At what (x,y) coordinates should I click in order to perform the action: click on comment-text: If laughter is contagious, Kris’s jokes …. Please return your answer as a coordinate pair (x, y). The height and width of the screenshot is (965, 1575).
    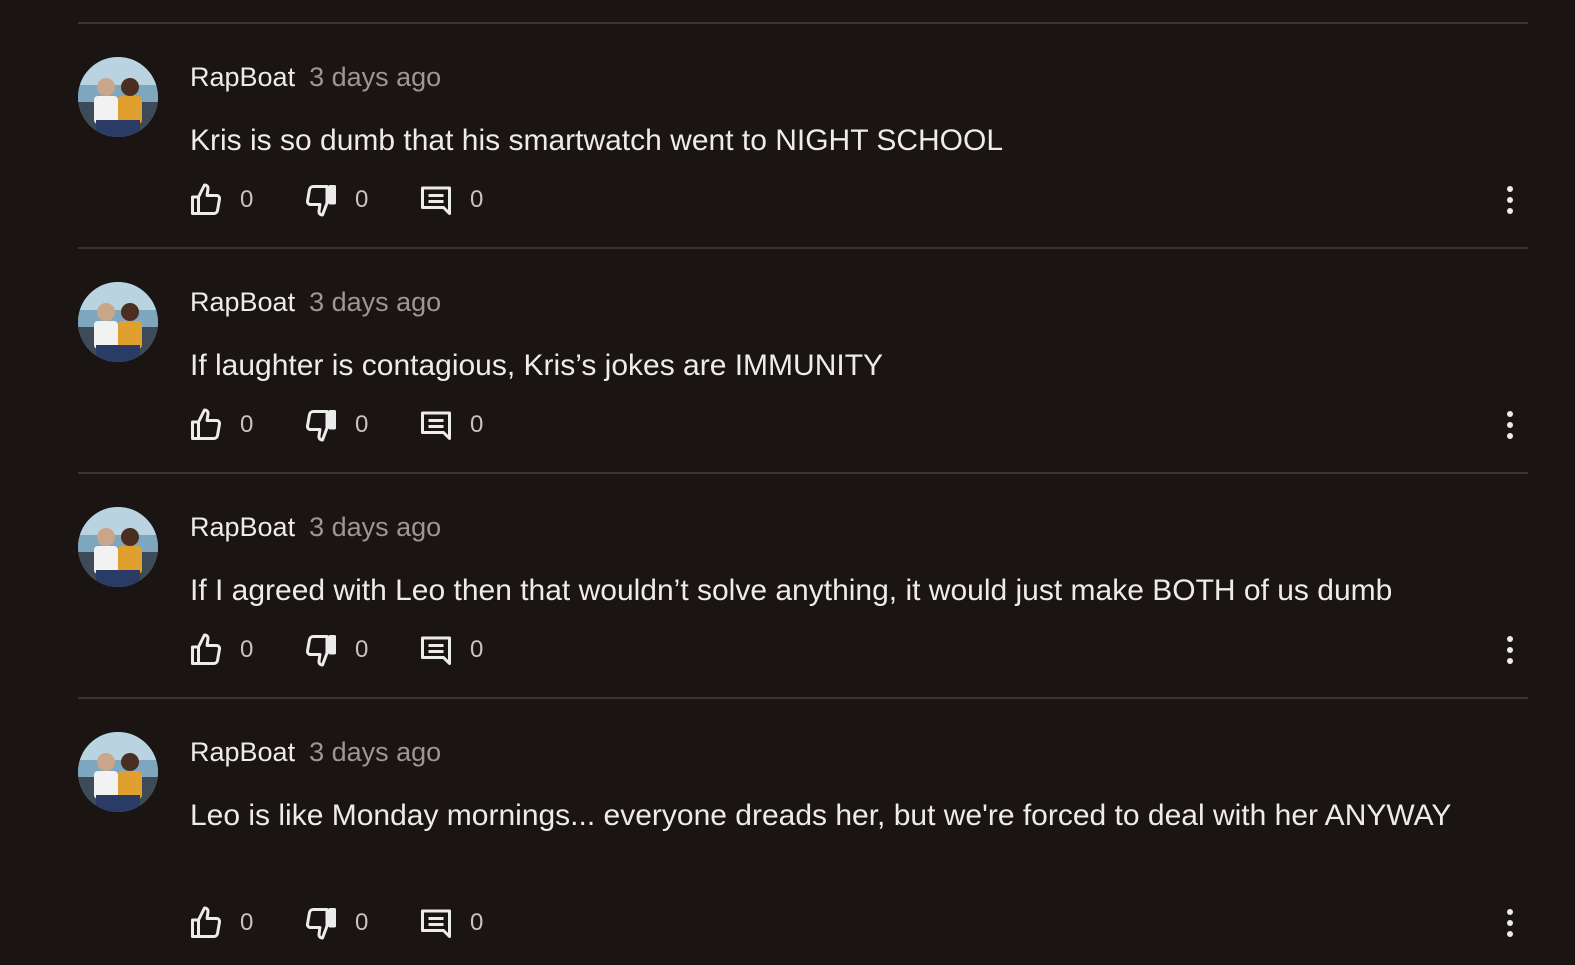
    Looking at the image, I should click on (537, 365).